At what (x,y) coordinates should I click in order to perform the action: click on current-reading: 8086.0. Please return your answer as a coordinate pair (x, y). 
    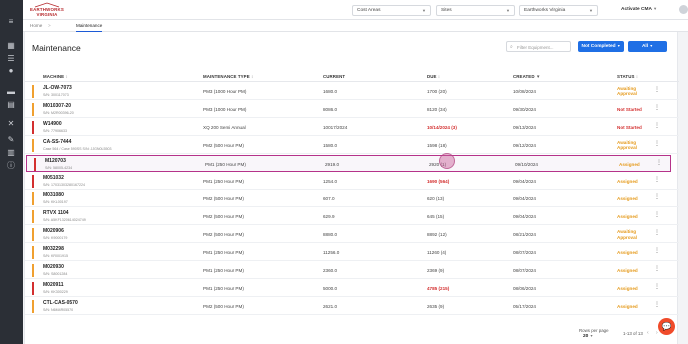
    Looking at the image, I should click on (330, 109).